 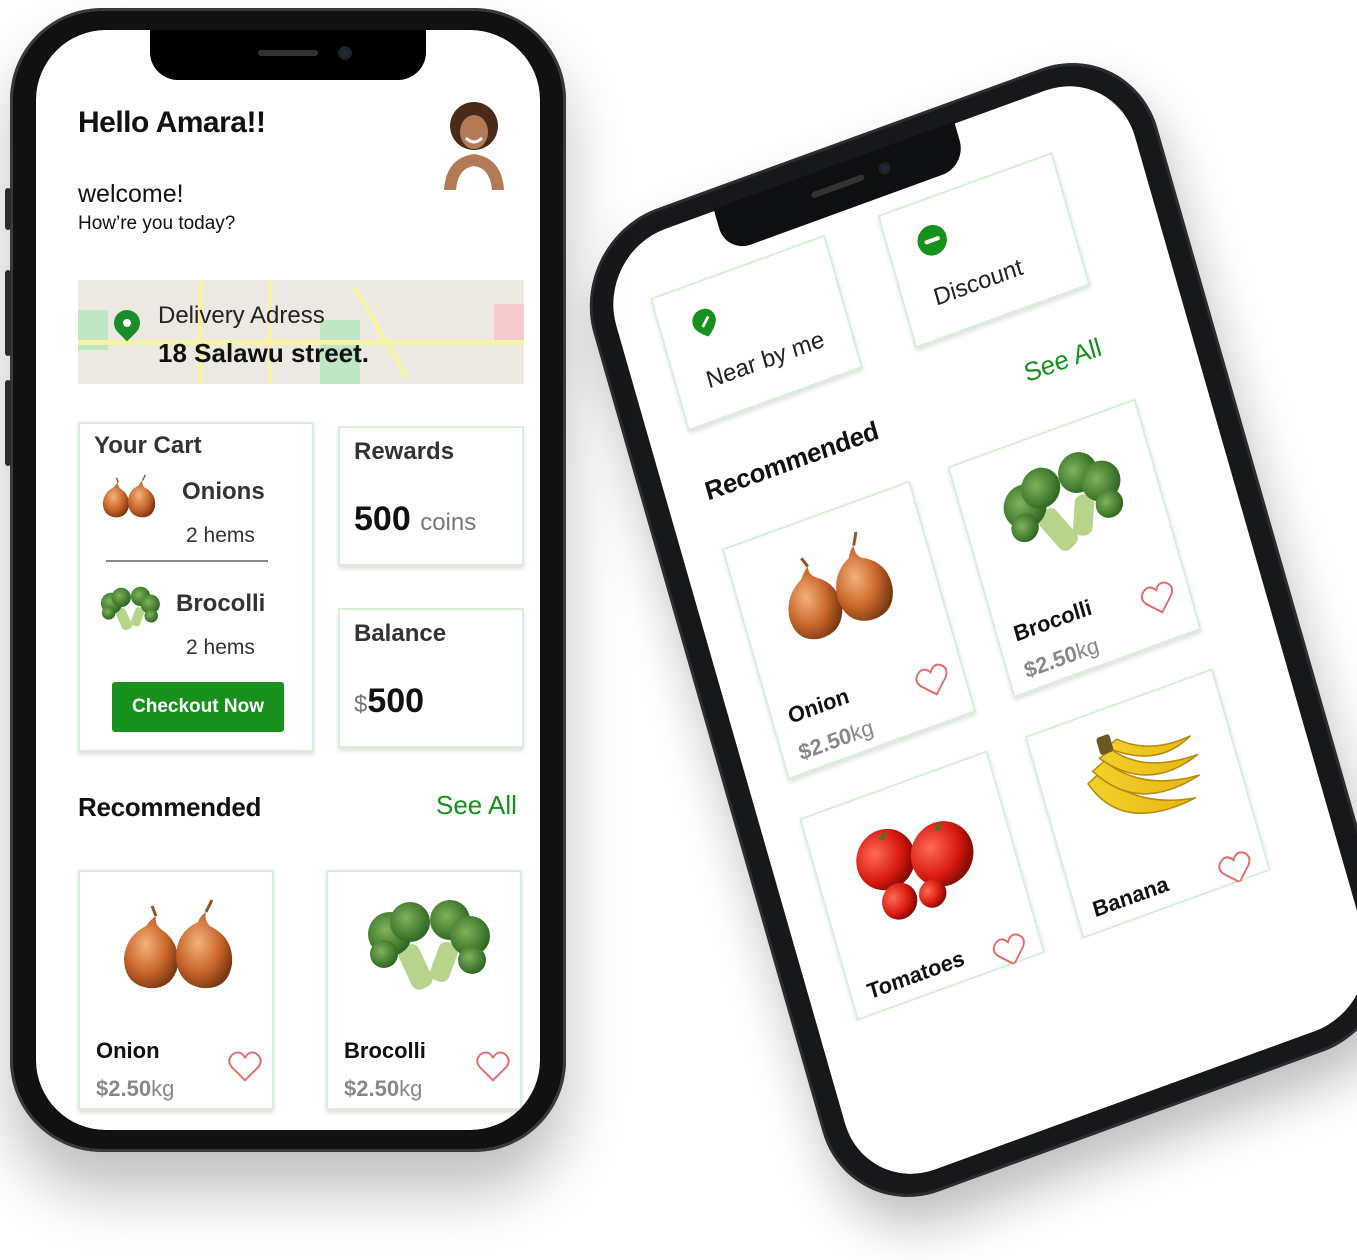 What do you see at coordinates (8, 423) in the screenshot?
I see `volume-down-button` at bounding box center [8, 423].